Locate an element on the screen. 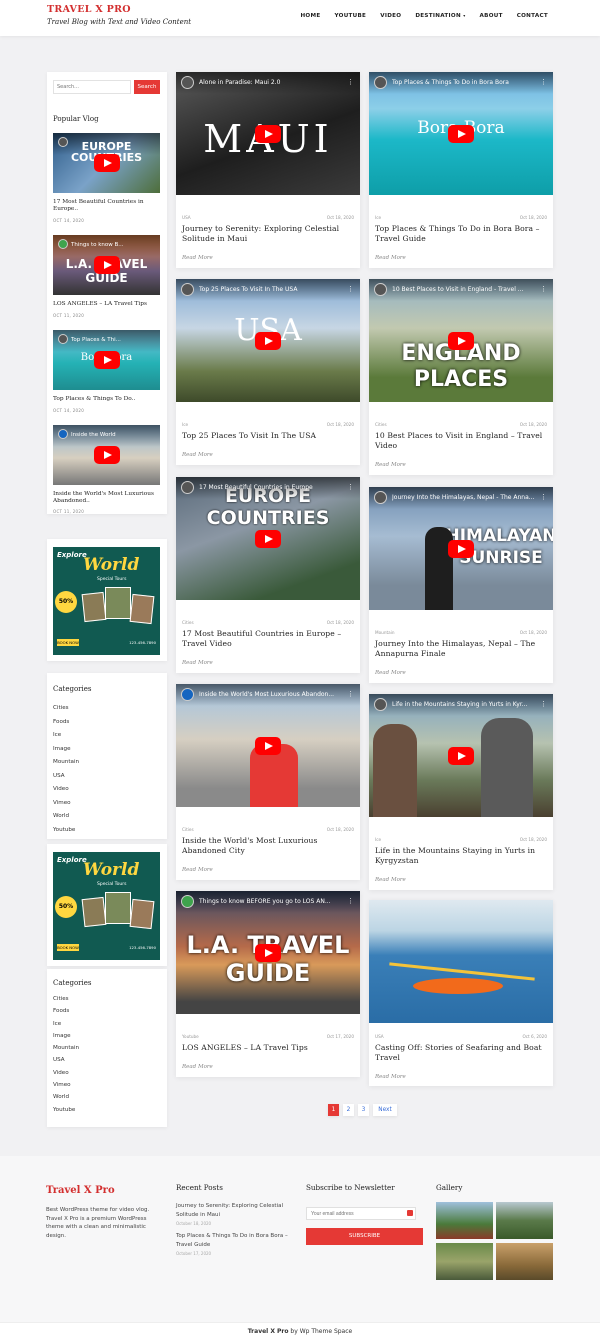 The width and height of the screenshot is (600, 1342). category-link: Foods is located at coordinates (66, 1014).